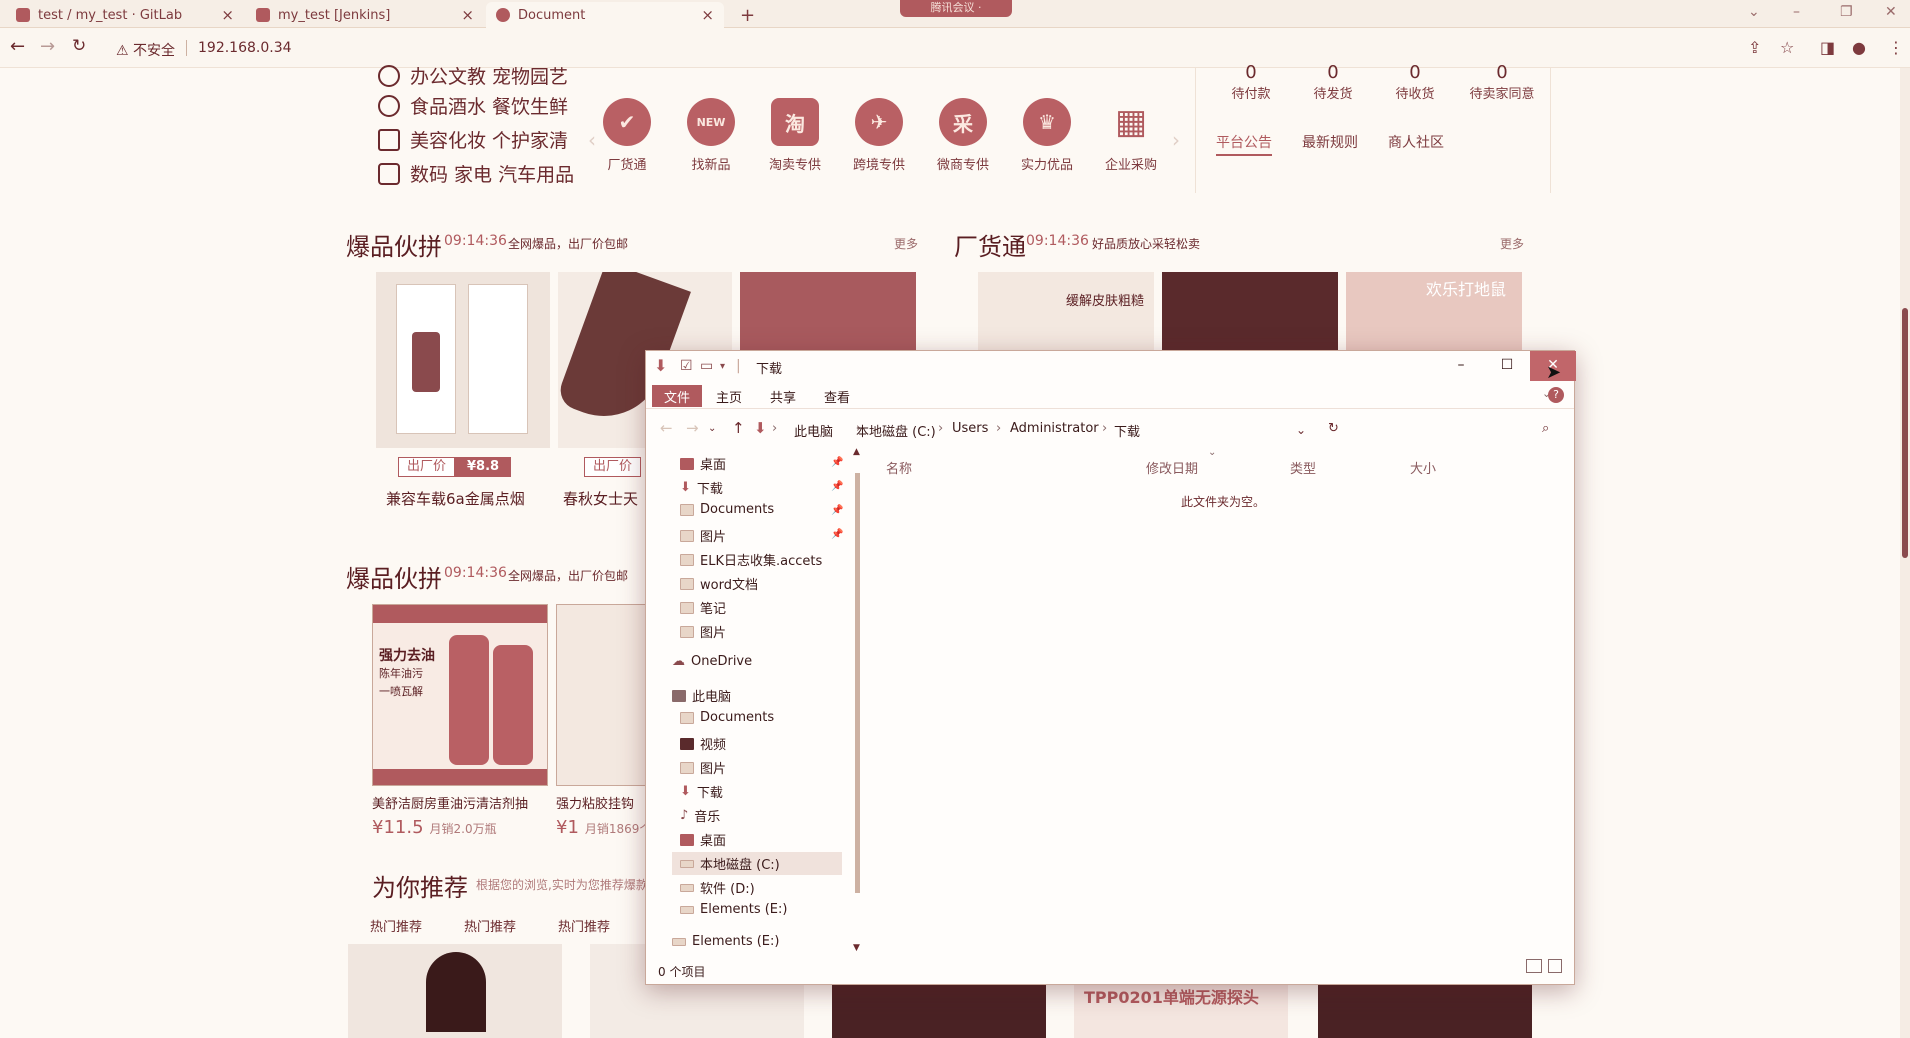  I want to click on recent-locations-icon: ⌄, so click(712, 428).